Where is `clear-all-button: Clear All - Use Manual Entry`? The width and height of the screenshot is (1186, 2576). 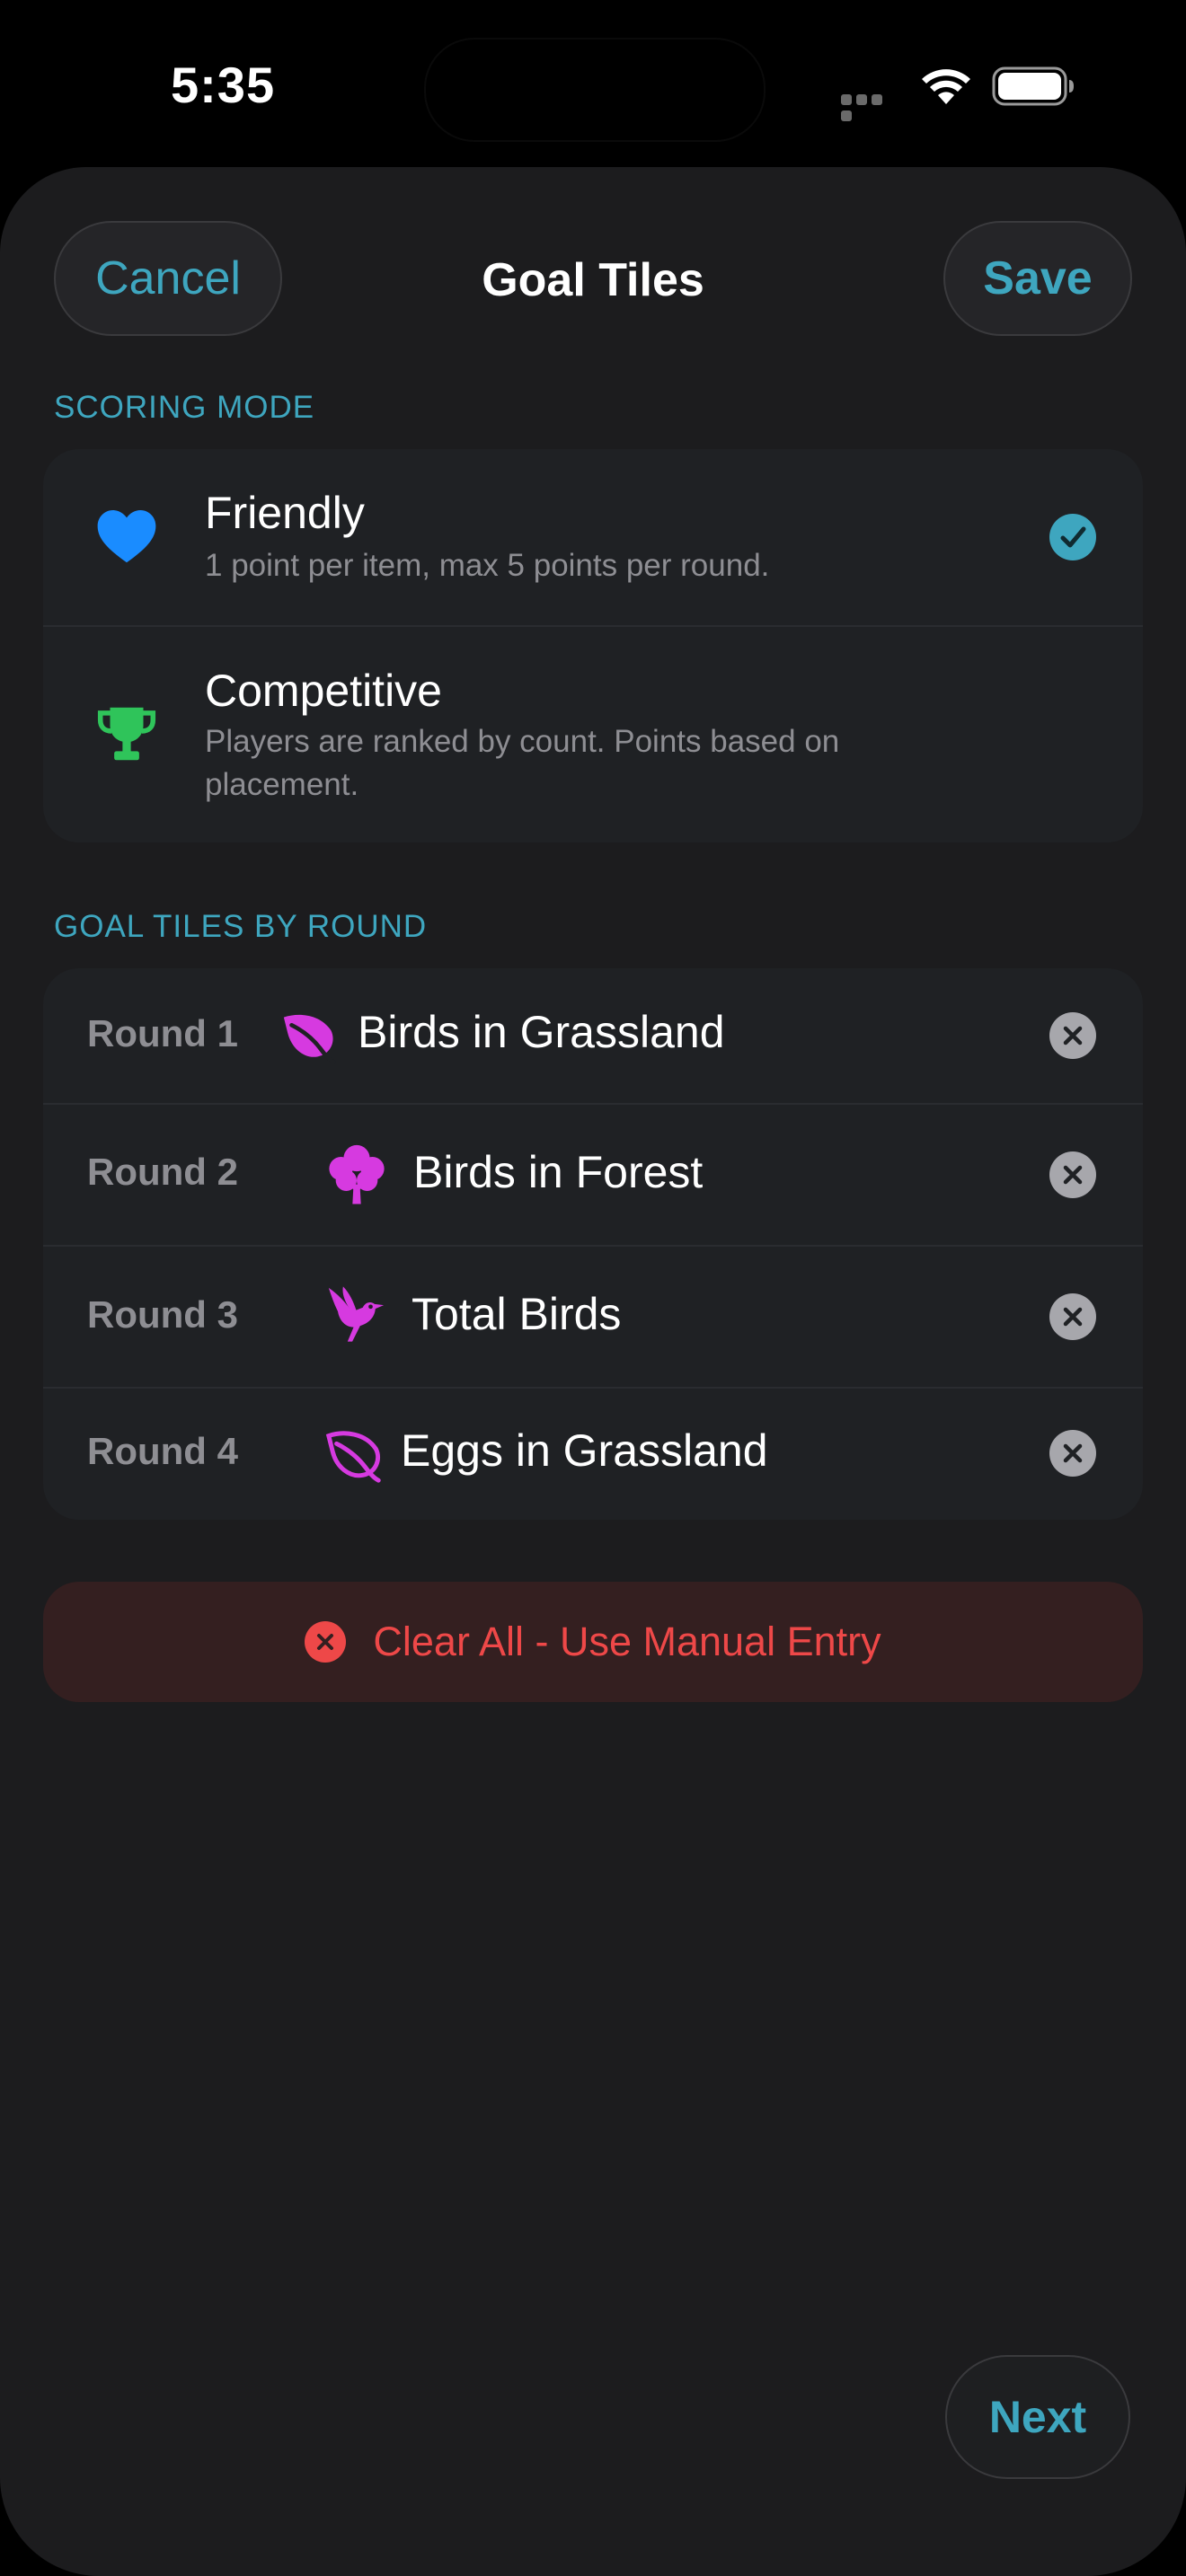 clear-all-button: Clear All - Use Manual Entry is located at coordinates (593, 1642).